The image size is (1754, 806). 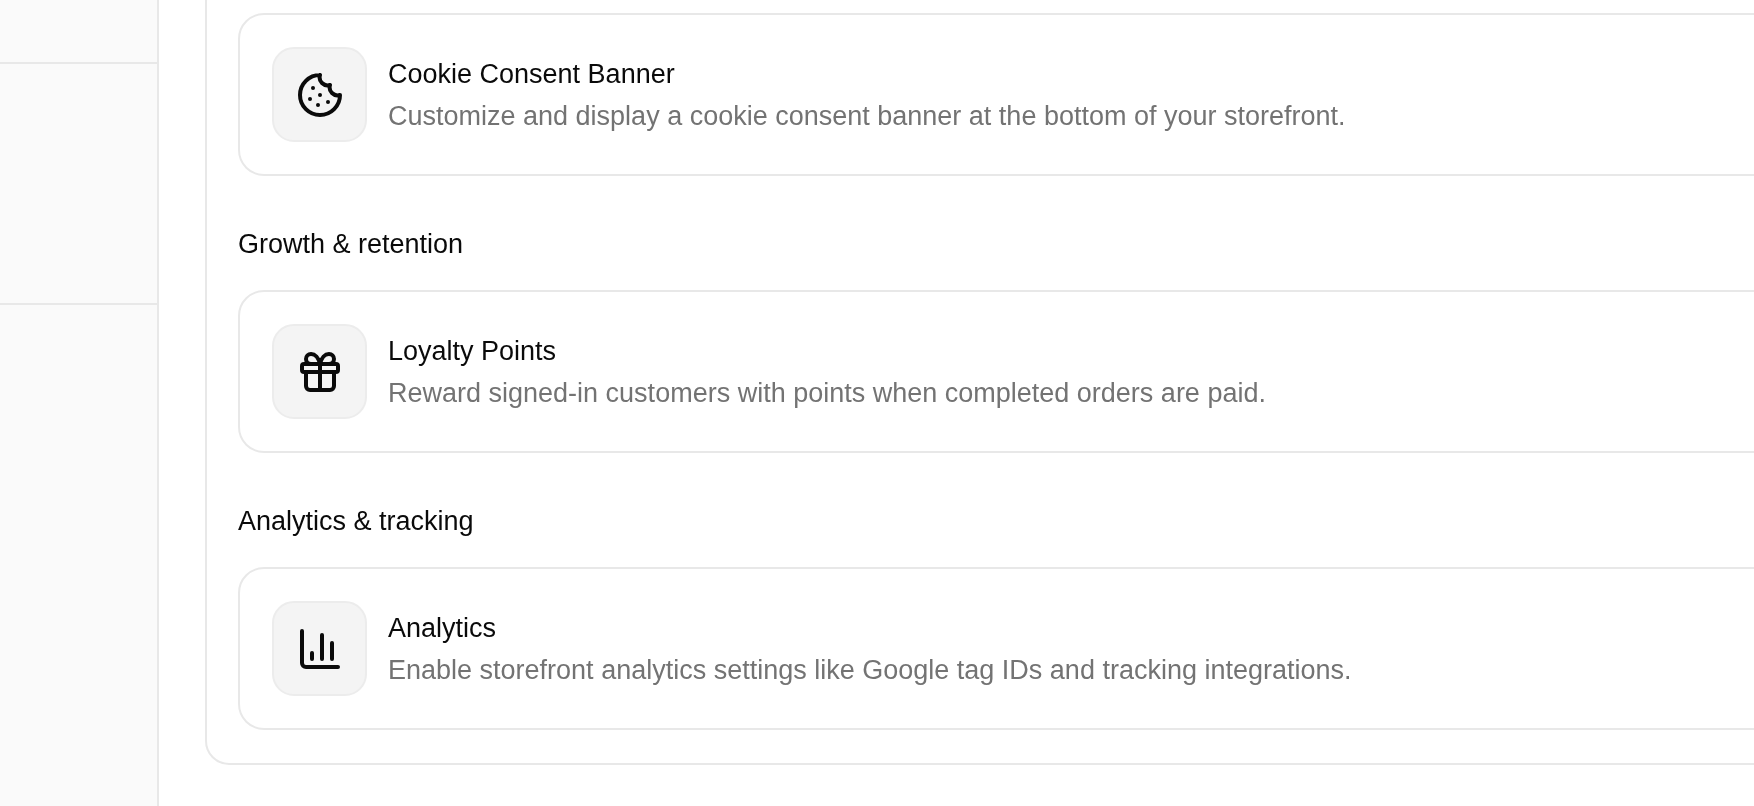 I want to click on card-description: Reward signed-in customers with points when completed orders are paid., so click(x=827, y=393).